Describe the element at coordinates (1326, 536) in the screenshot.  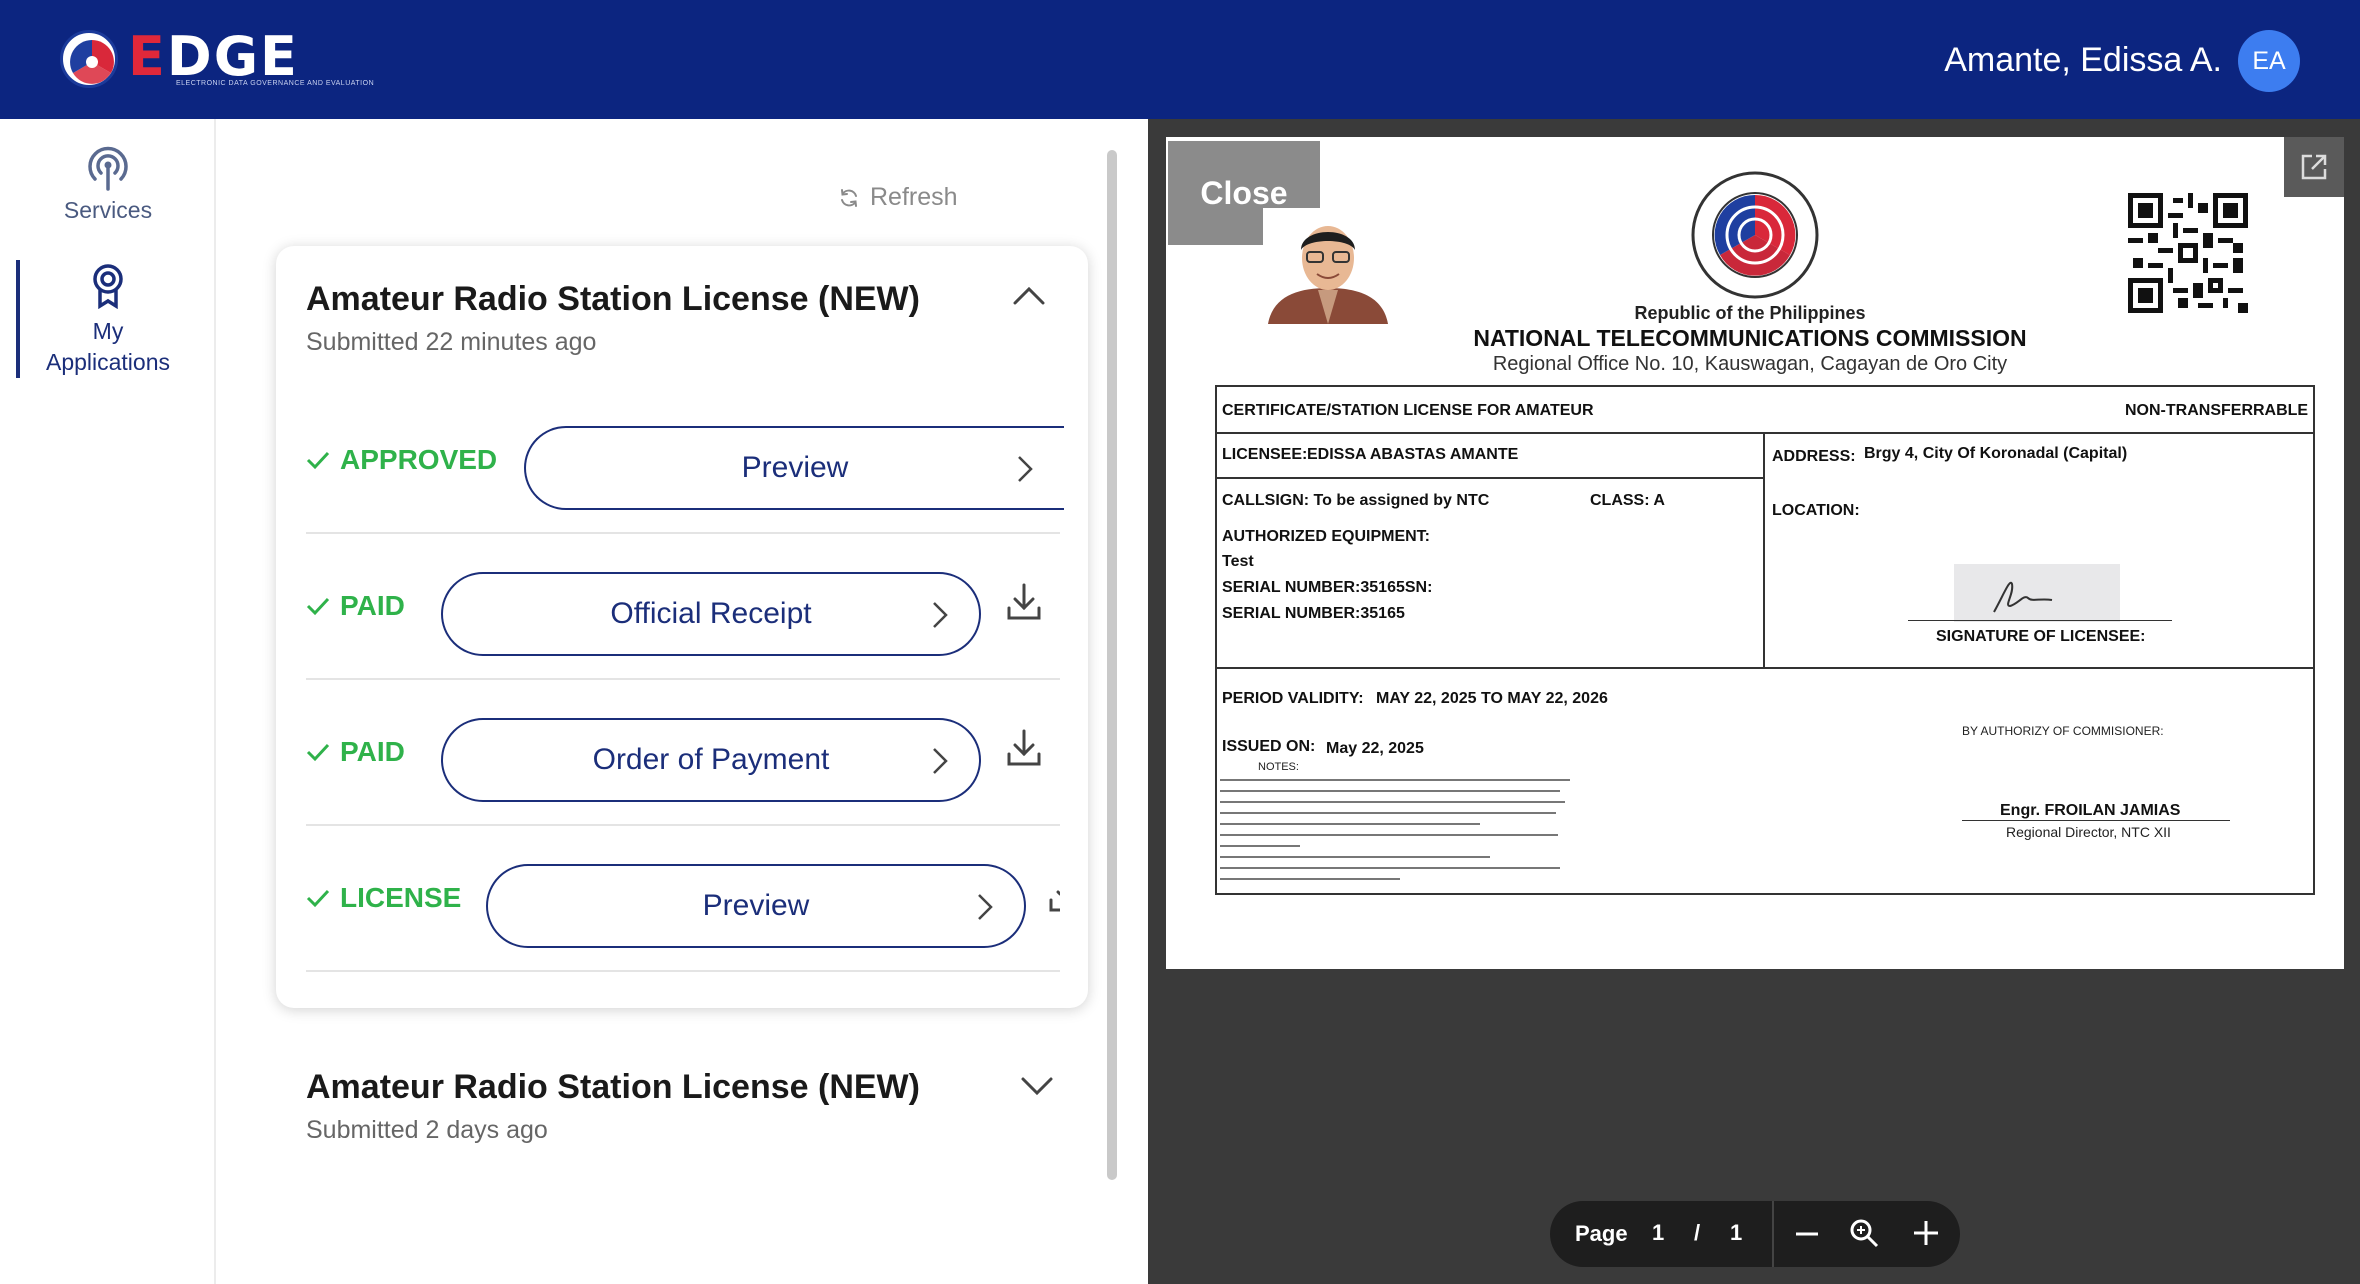
I see `authorized-equipment: AUTHORIZED EQUIPMENT:` at that location.